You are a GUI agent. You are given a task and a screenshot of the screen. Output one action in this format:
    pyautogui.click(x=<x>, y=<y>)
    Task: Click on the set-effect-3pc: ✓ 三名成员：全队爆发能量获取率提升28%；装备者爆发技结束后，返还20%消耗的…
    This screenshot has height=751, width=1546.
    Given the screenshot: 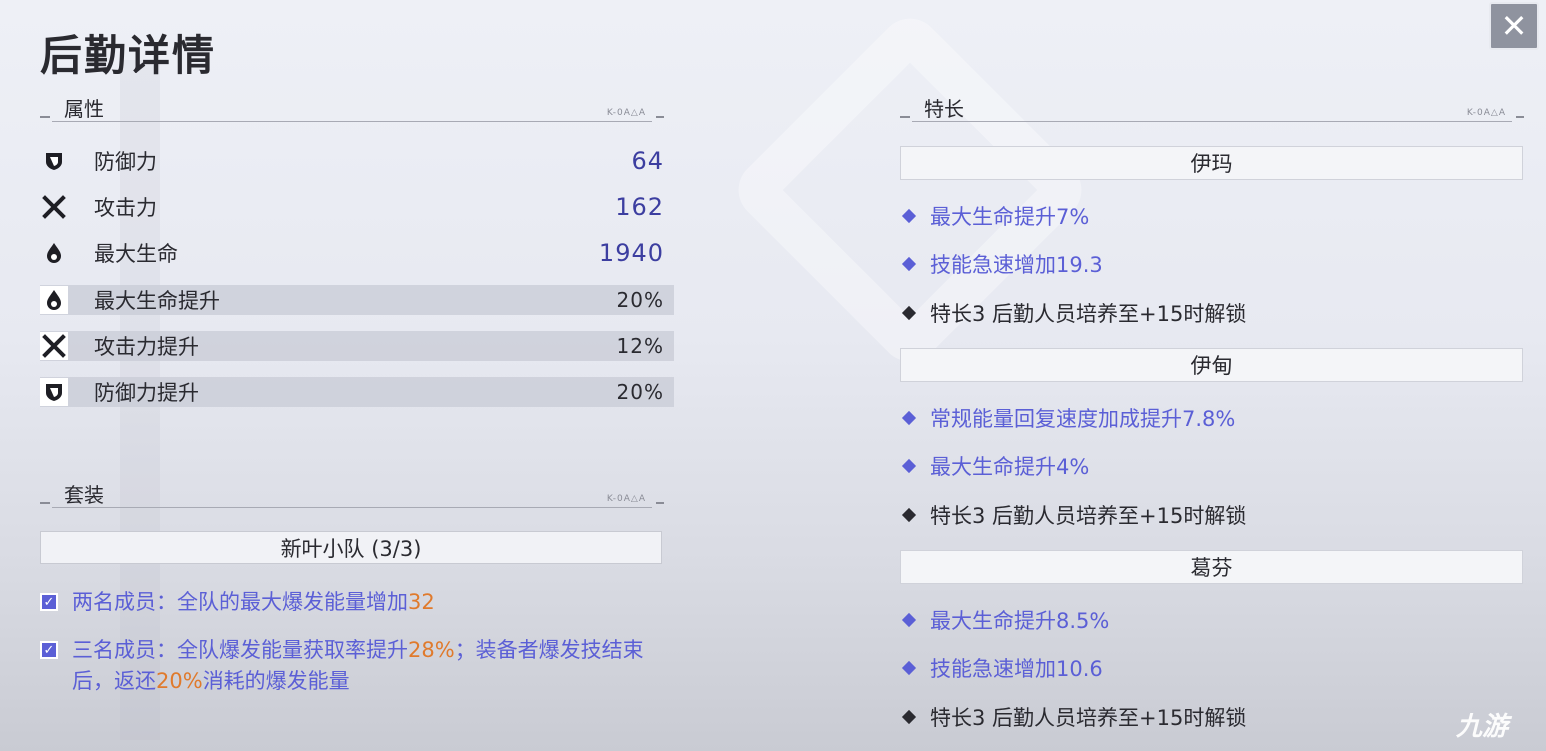 What is the action you would take?
    pyautogui.click(x=360, y=666)
    